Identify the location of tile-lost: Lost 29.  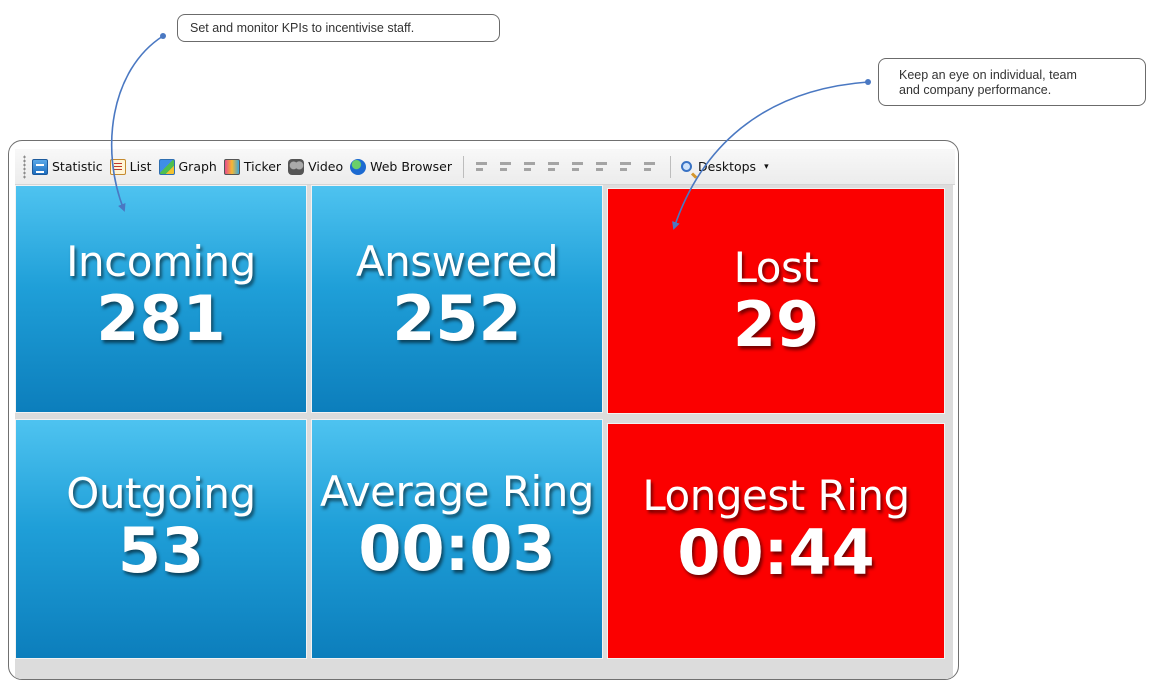
(776, 301).